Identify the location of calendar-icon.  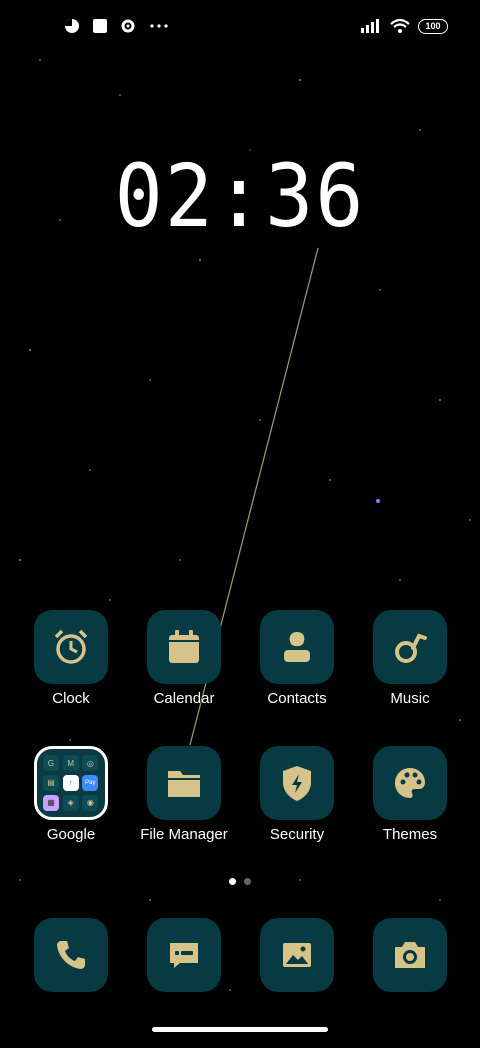
(184, 646).